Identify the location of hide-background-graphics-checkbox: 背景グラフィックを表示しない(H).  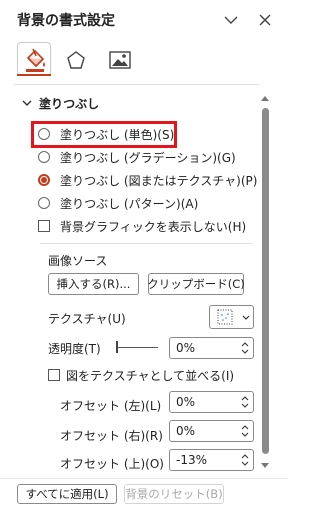
(142, 226).